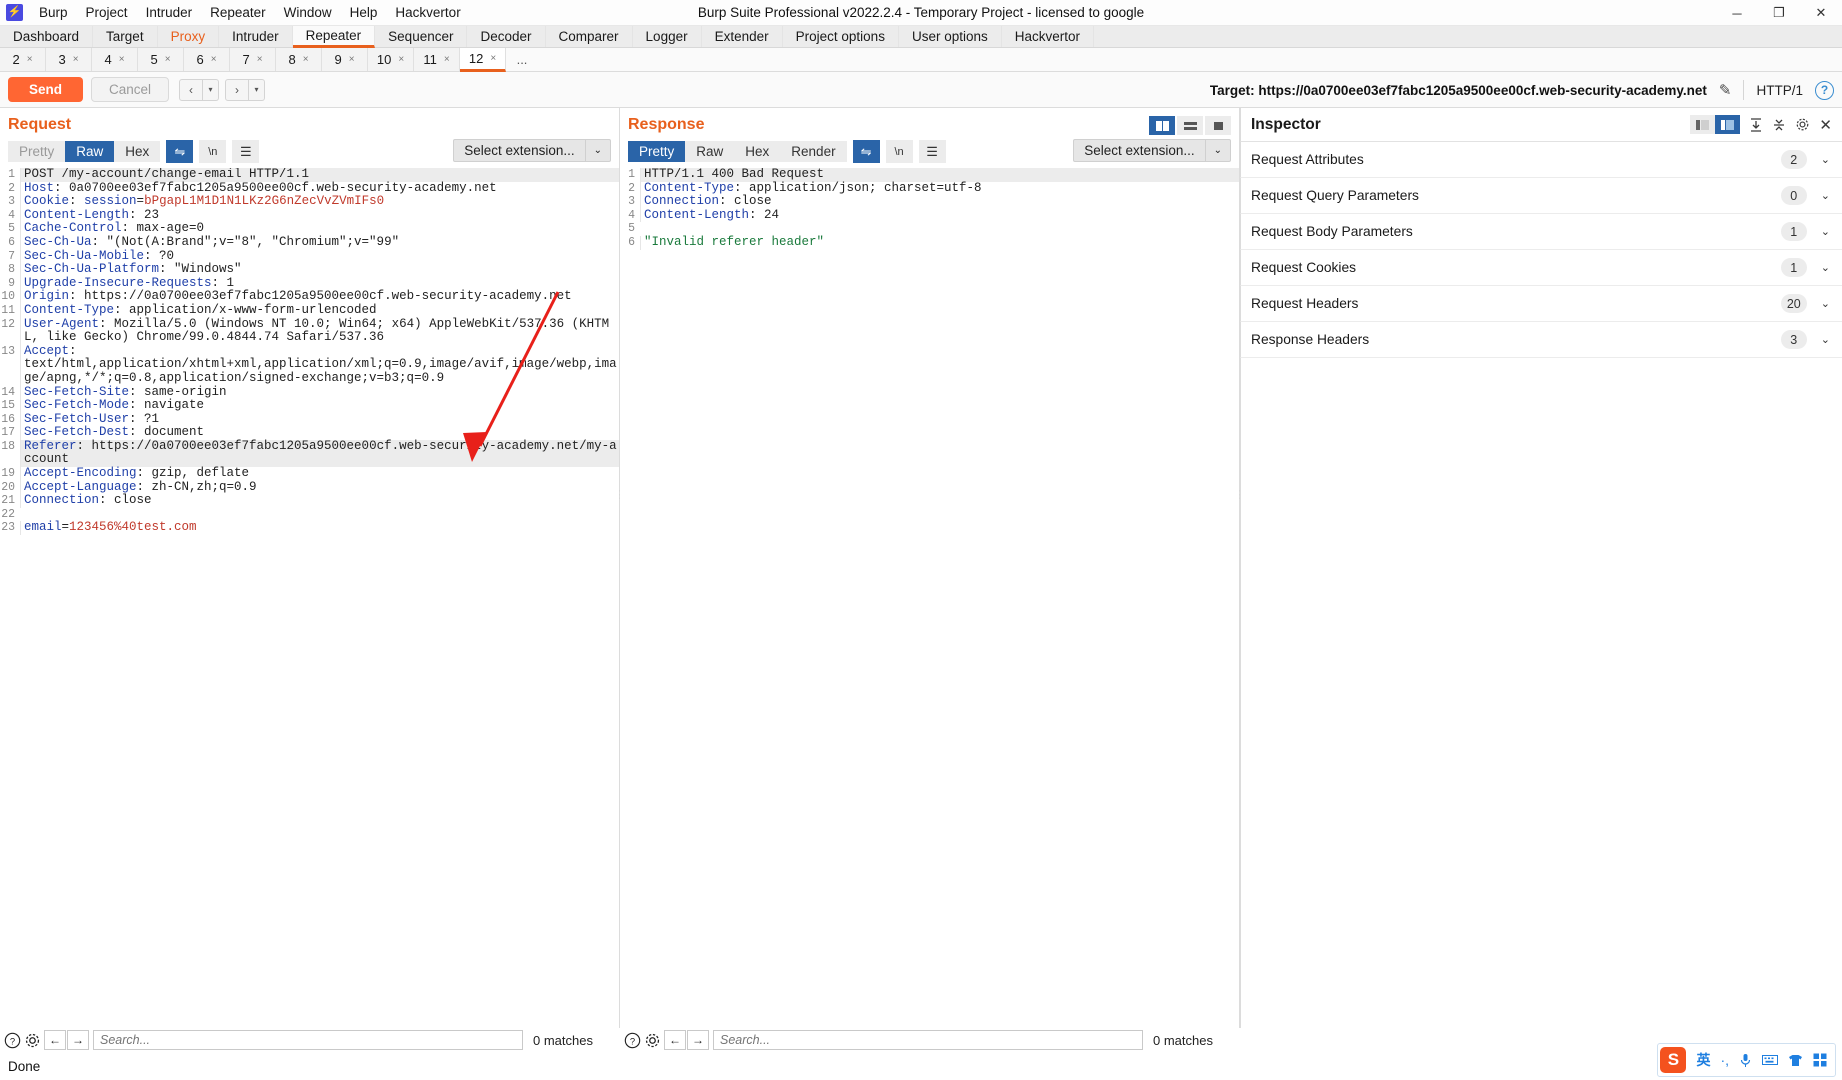  What do you see at coordinates (483, 60) in the screenshot?
I see `repeater-tab-12: 12 ×` at bounding box center [483, 60].